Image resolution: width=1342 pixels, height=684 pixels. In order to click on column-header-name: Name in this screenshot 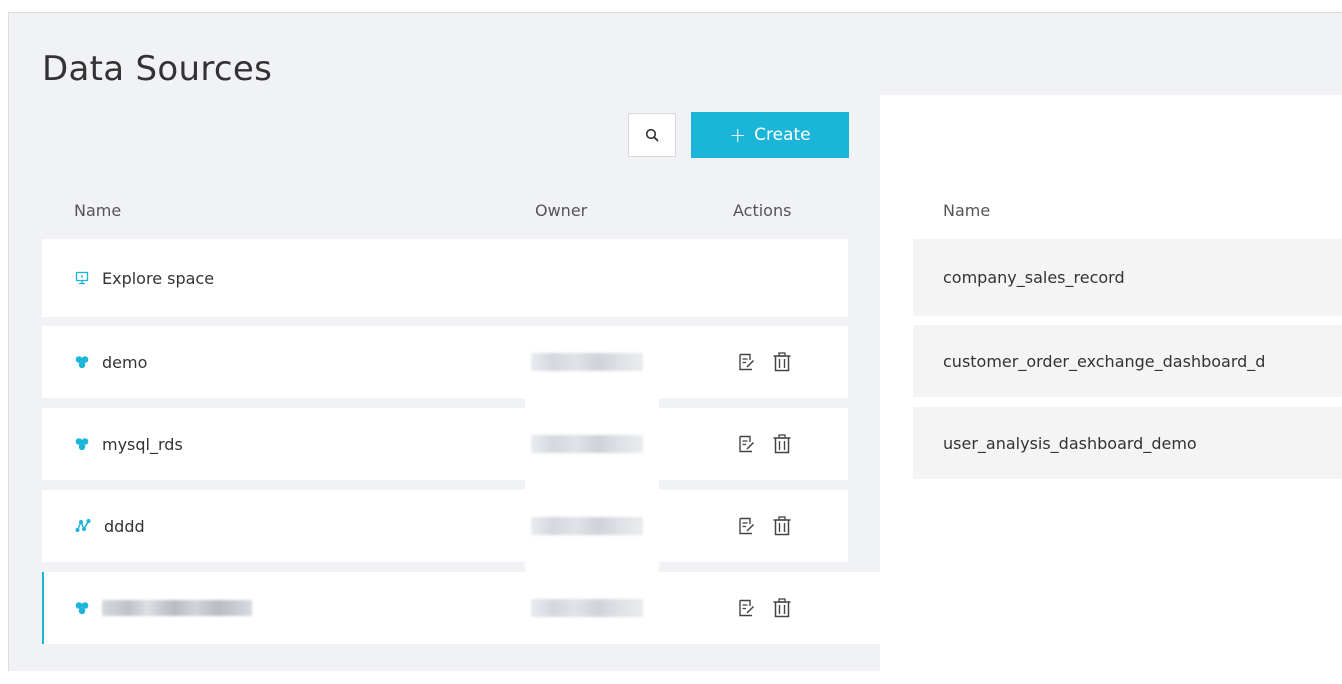, I will do `click(98, 210)`.